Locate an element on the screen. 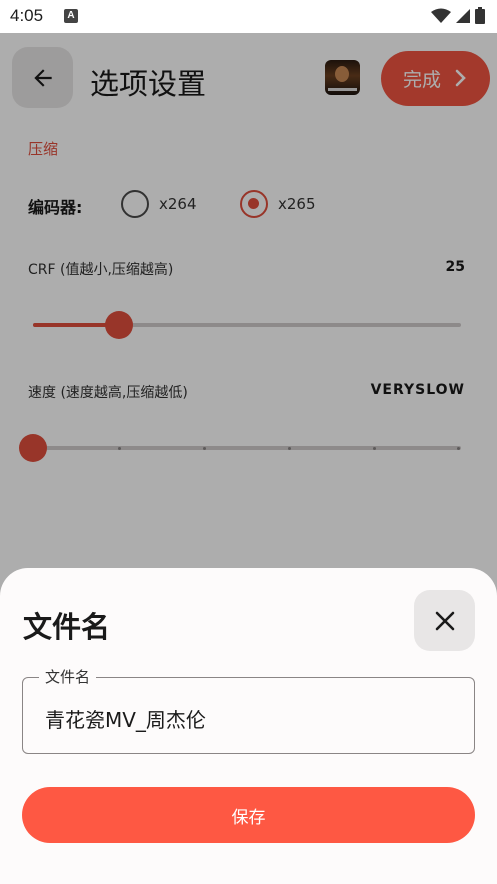 This screenshot has height=884, width=497. filename-input: 青花瓷MV_周杰伦 is located at coordinates (125, 718).